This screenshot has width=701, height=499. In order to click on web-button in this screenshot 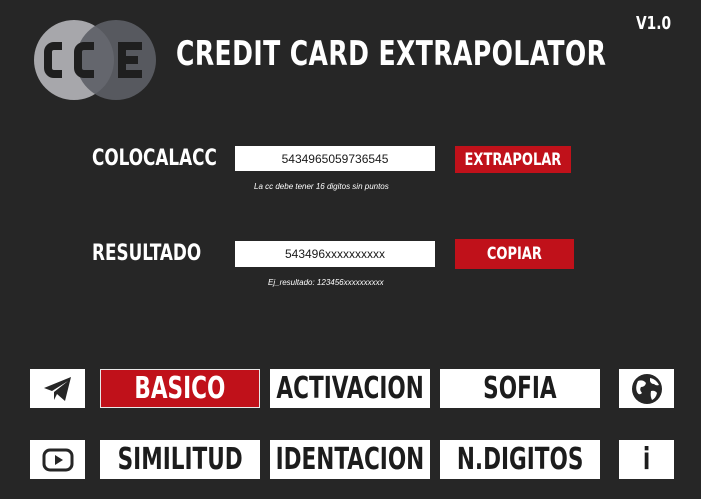, I will do `click(646, 388)`.